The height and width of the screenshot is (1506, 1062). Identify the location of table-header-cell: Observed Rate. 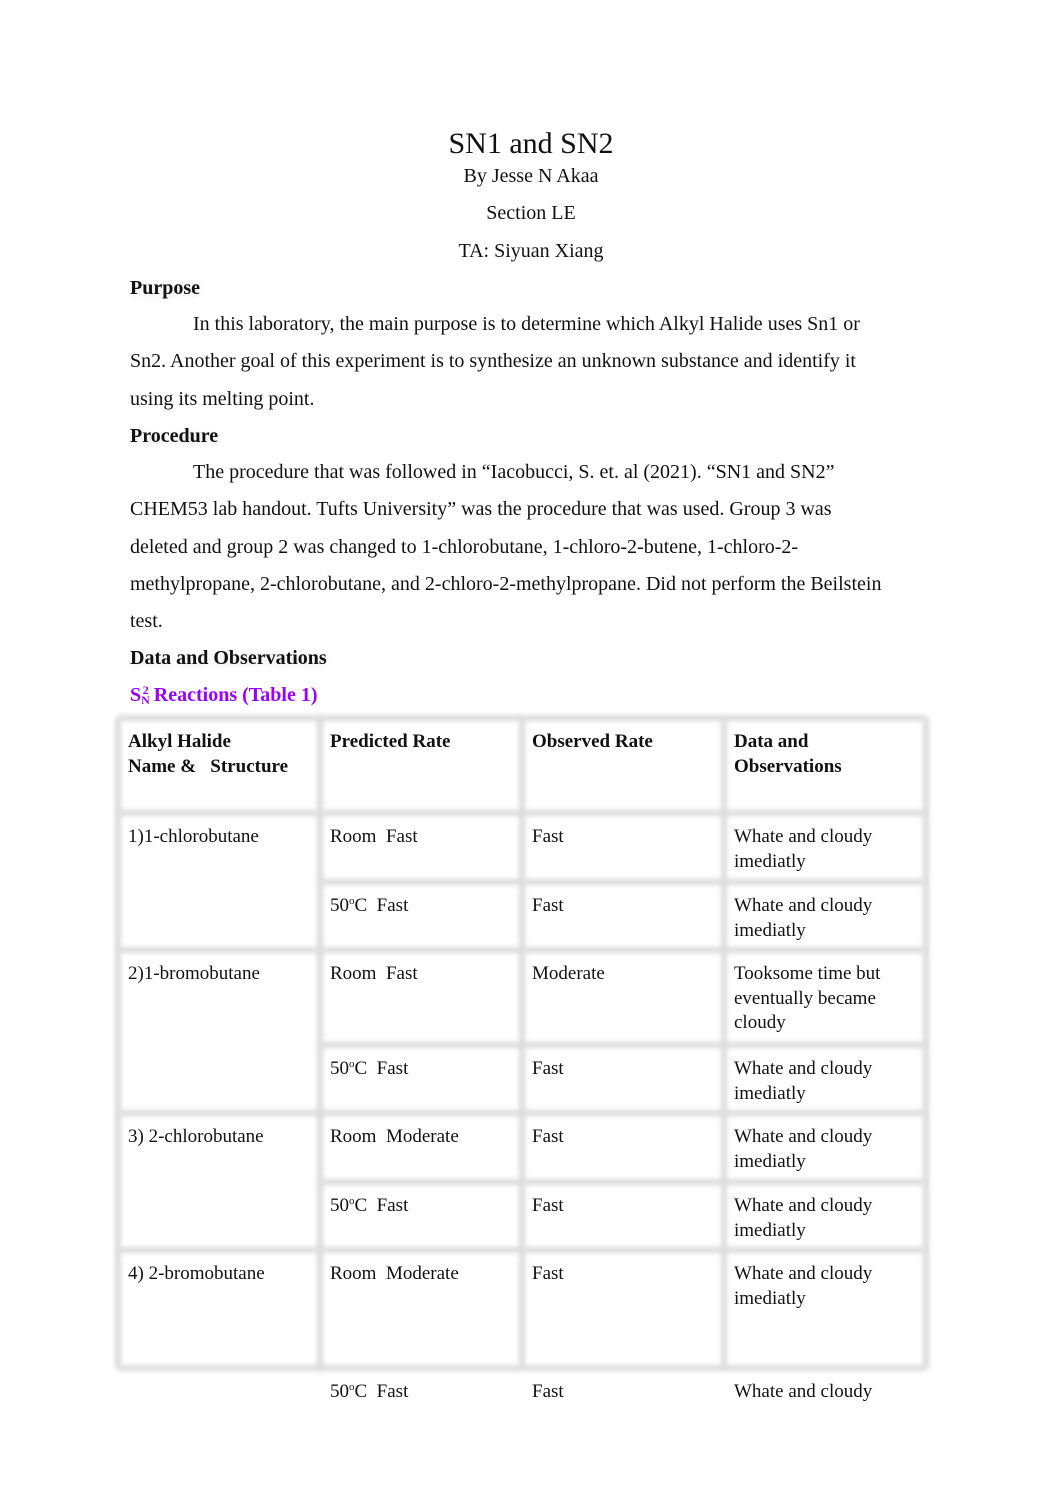
(592, 741).